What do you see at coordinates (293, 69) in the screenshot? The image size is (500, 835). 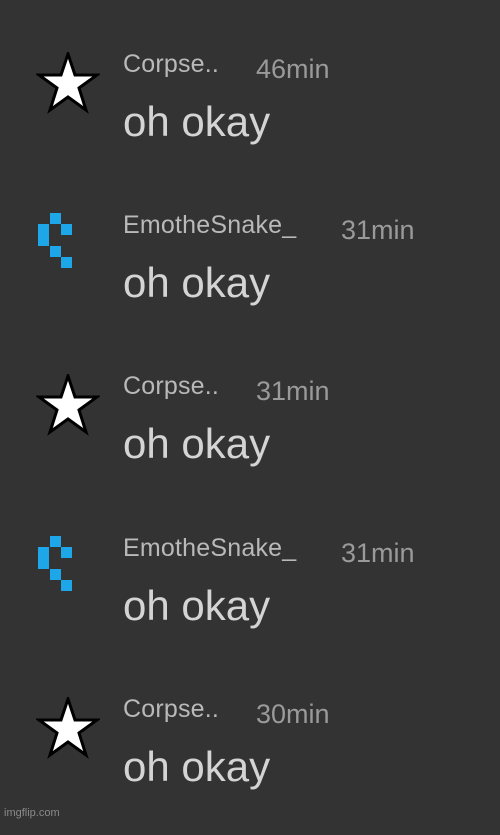 I see `timestamp: 46min` at bounding box center [293, 69].